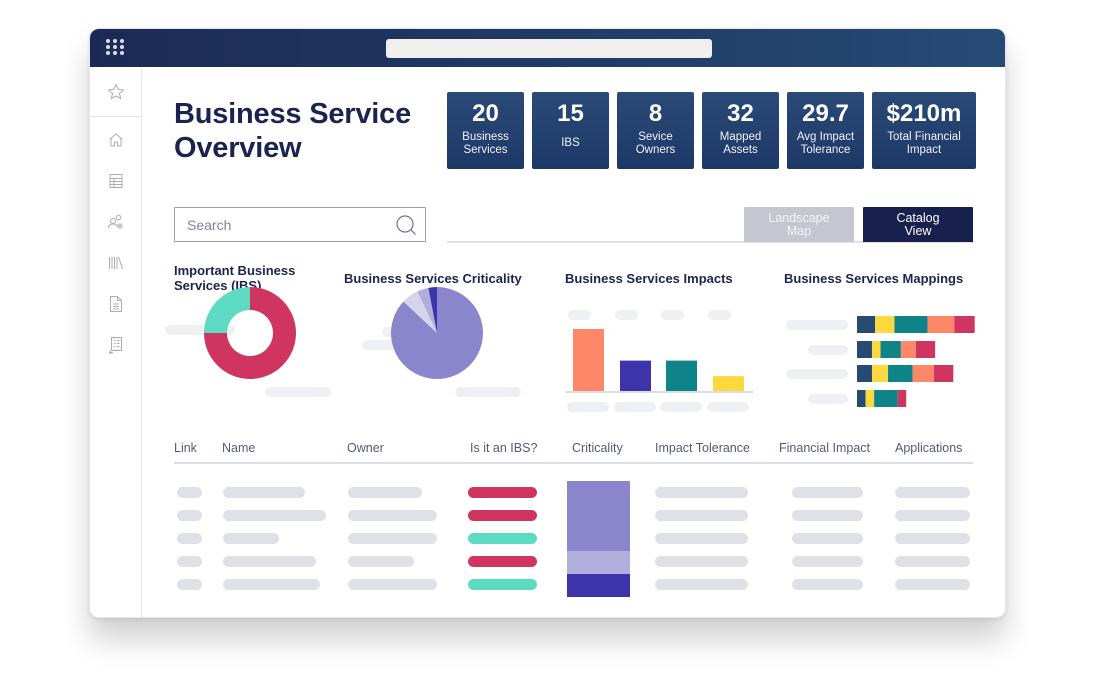 The width and height of the screenshot is (1096, 676). What do you see at coordinates (659, 392) in the screenshot?
I see `impact-axis-line` at bounding box center [659, 392].